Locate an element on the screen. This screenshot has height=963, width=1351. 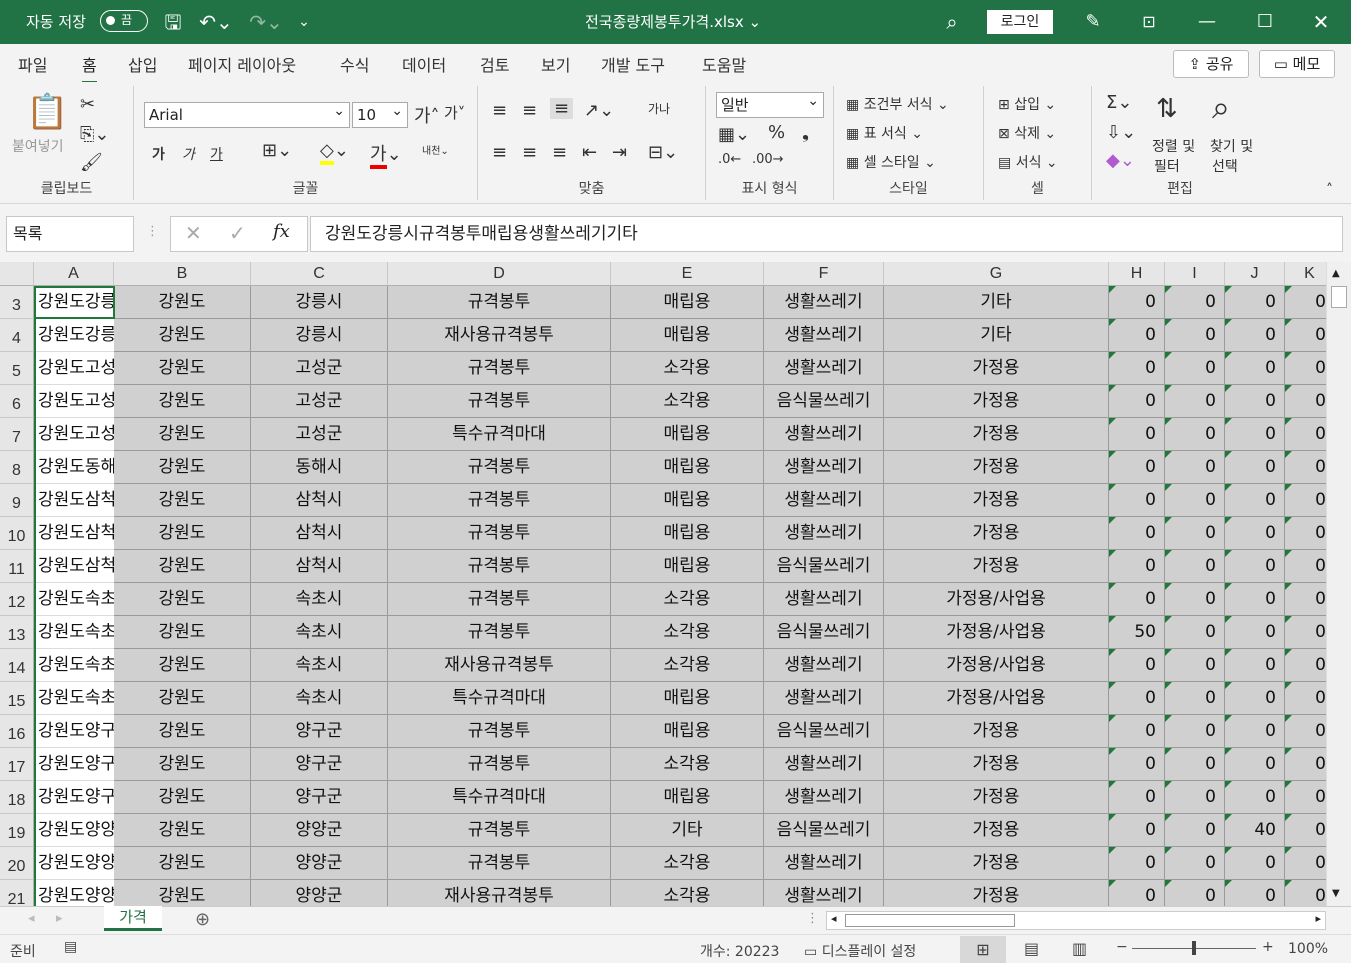
bold-button: 가 is located at coordinates (158, 154).